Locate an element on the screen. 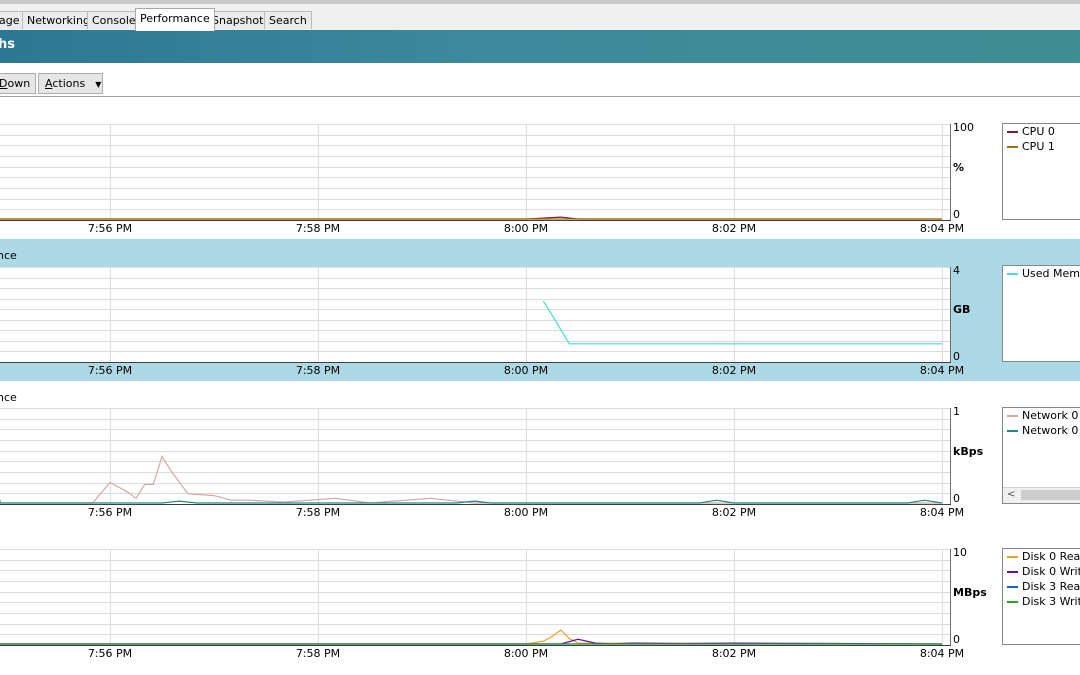 This screenshot has width=1080, height=675. tab-label: age is located at coordinates (10, 20).